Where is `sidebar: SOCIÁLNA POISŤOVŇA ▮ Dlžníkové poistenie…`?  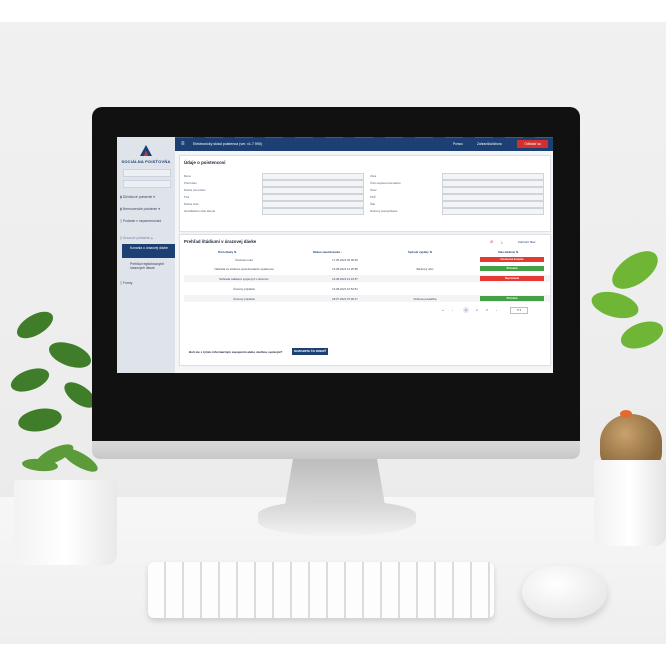
sidebar: SOCIÁLNA POISŤOVŇA ▮ Dlžníkové poistenie… is located at coordinates (146, 255).